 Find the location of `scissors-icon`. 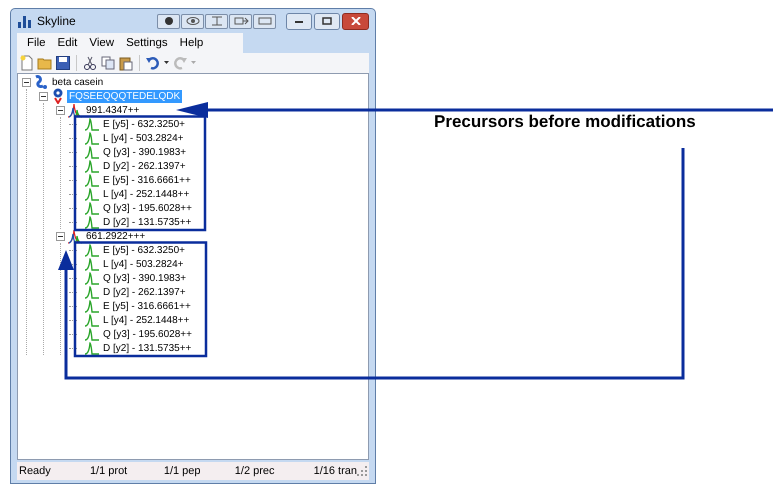

scissors-icon is located at coordinates (90, 63).